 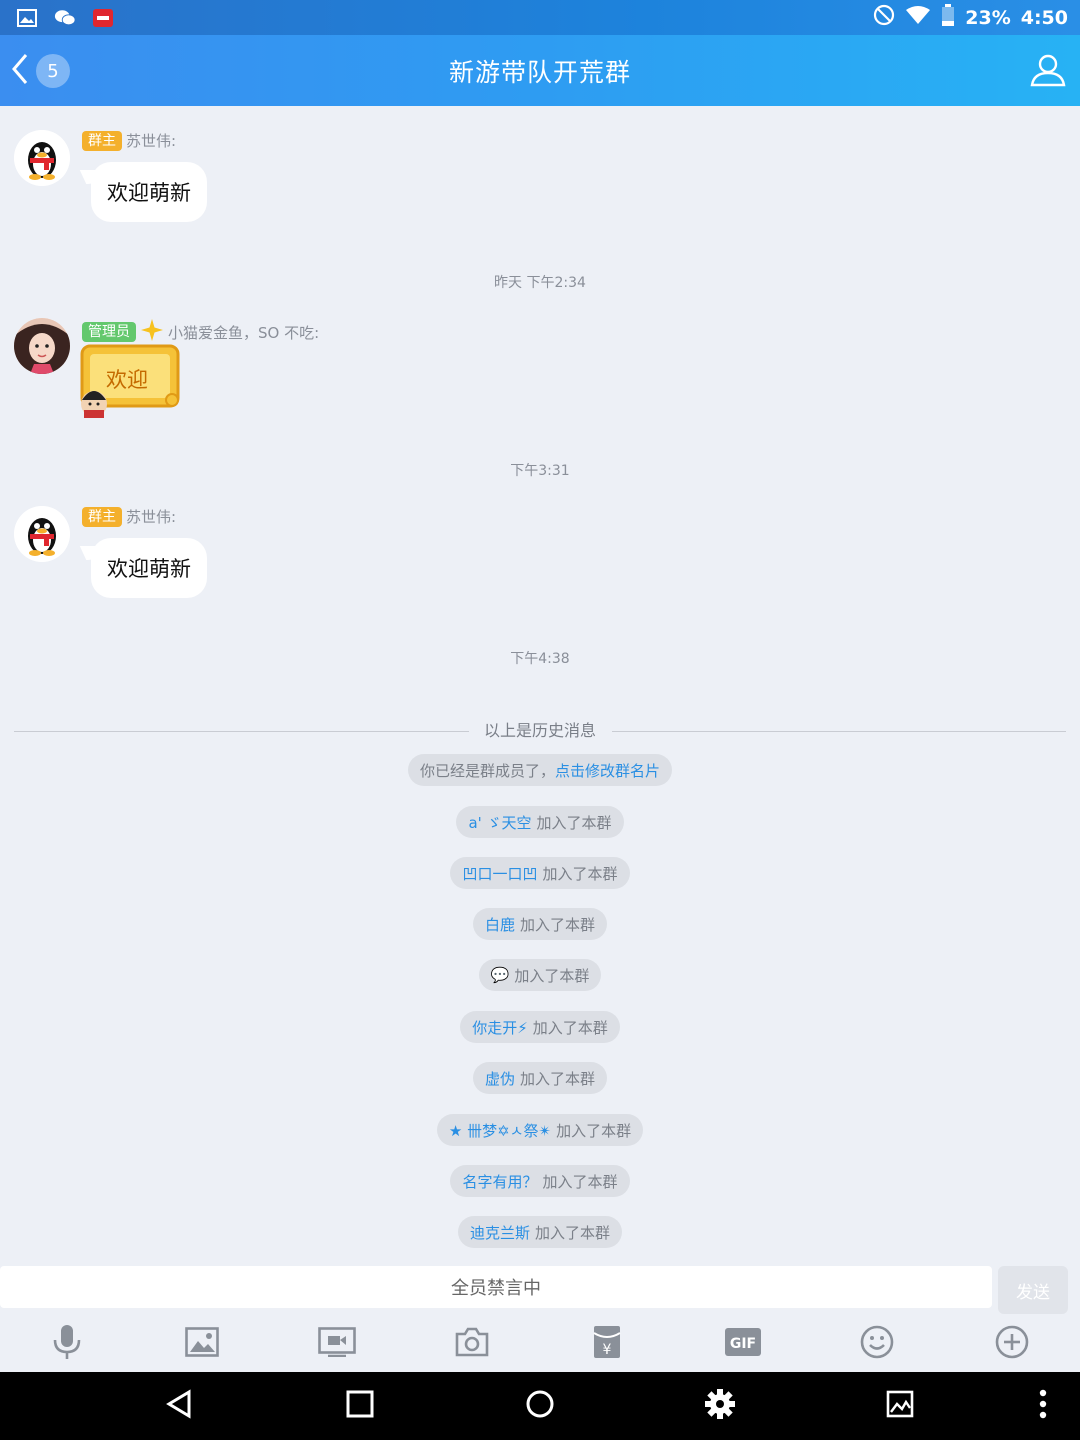 I want to click on wechat-icon, so click(x=65, y=18).